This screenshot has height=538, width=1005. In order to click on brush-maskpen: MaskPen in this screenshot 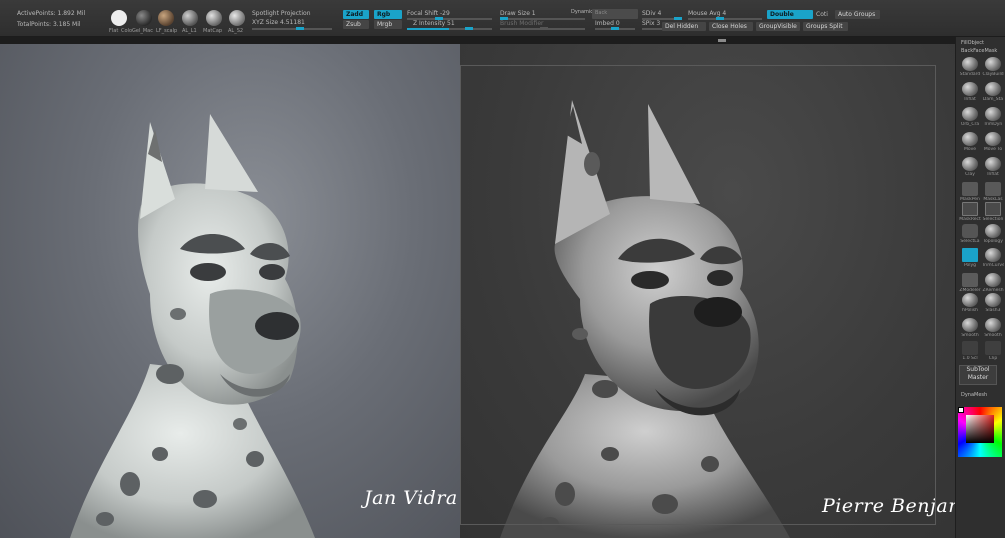, I will do `click(970, 192)`.